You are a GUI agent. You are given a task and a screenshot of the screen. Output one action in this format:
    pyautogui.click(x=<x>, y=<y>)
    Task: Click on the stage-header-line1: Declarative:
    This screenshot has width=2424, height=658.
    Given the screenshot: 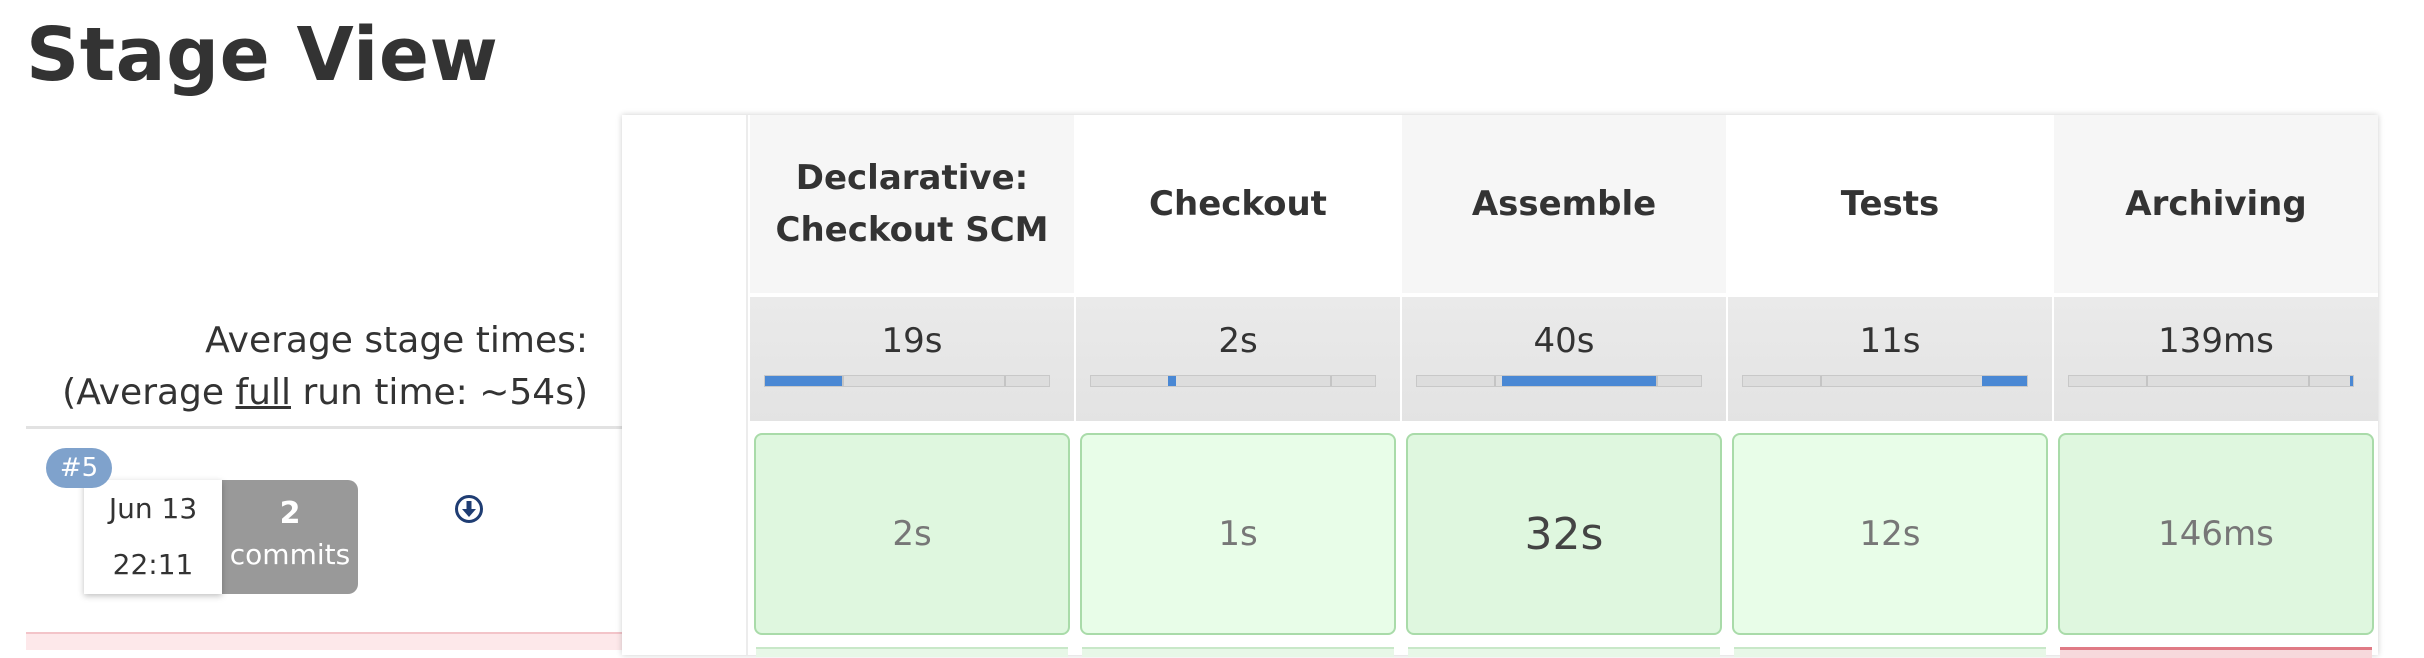 What is the action you would take?
    pyautogui.click(x=912, y=178)
    